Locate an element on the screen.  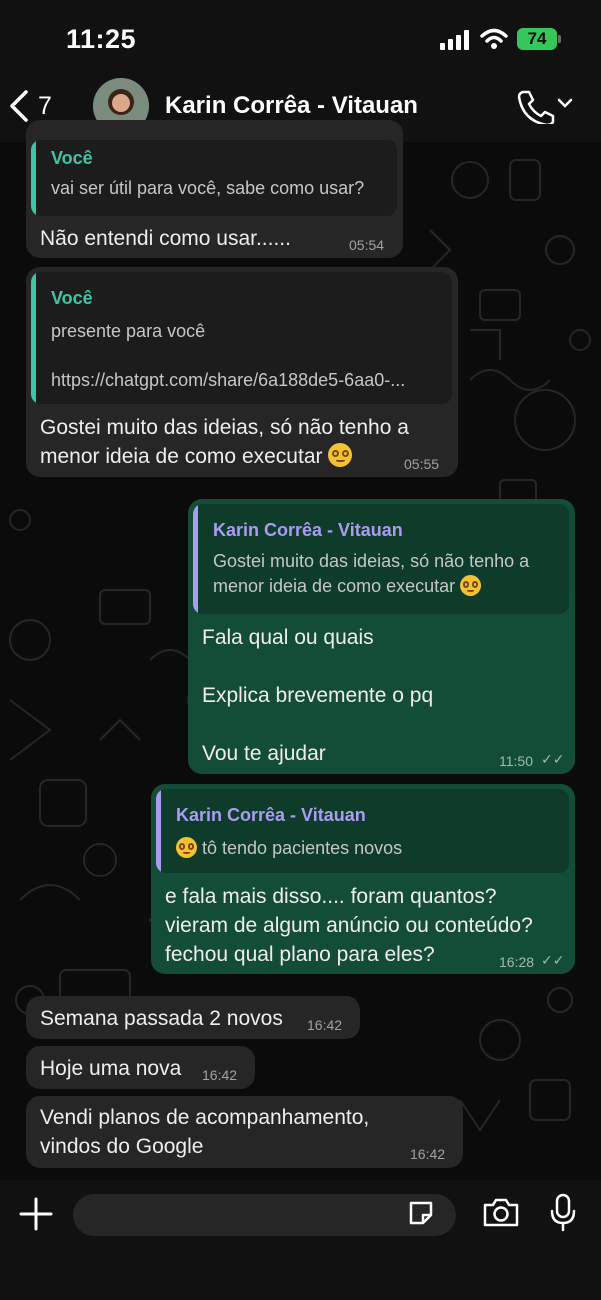
message-bubble: Hoje uma nova 16:42 is located at coordinates (140, 1067).